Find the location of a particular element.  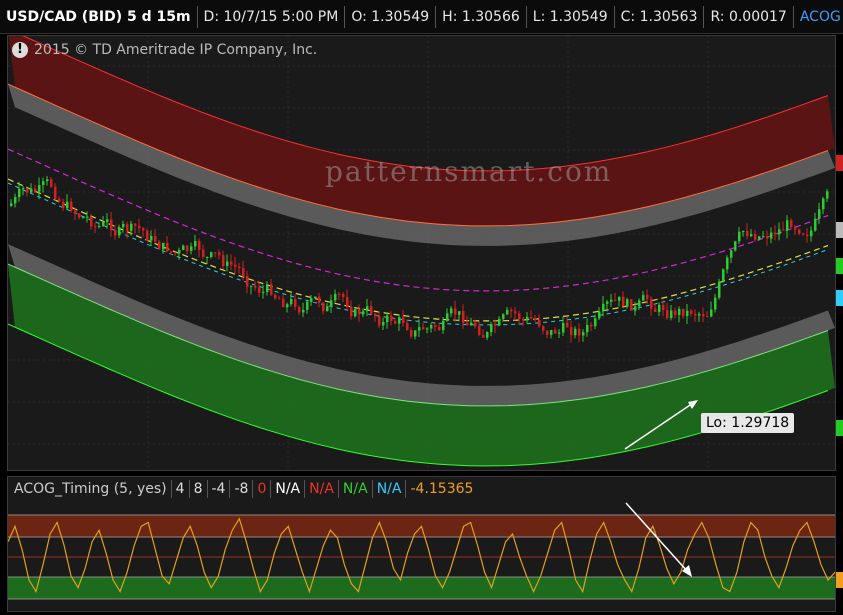

param-4: -8 is located at coordinates (242, 489).